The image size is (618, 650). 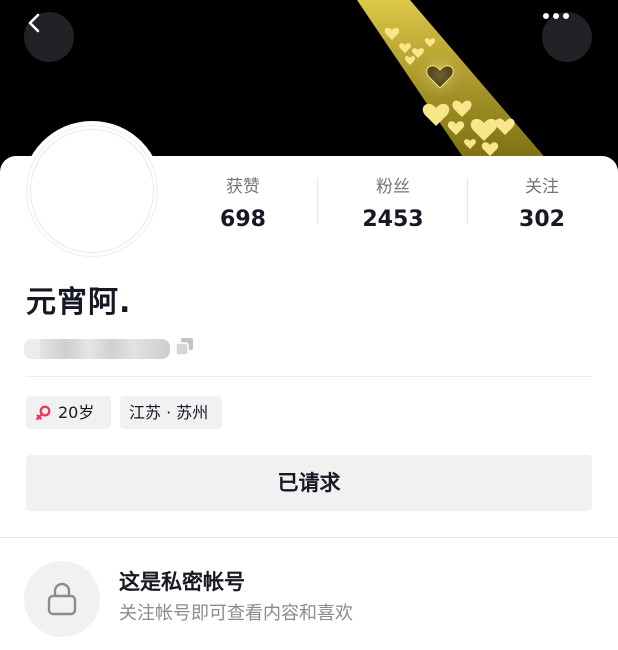 I want to click on age-tag: 20岁, so click(x=68, y=412).